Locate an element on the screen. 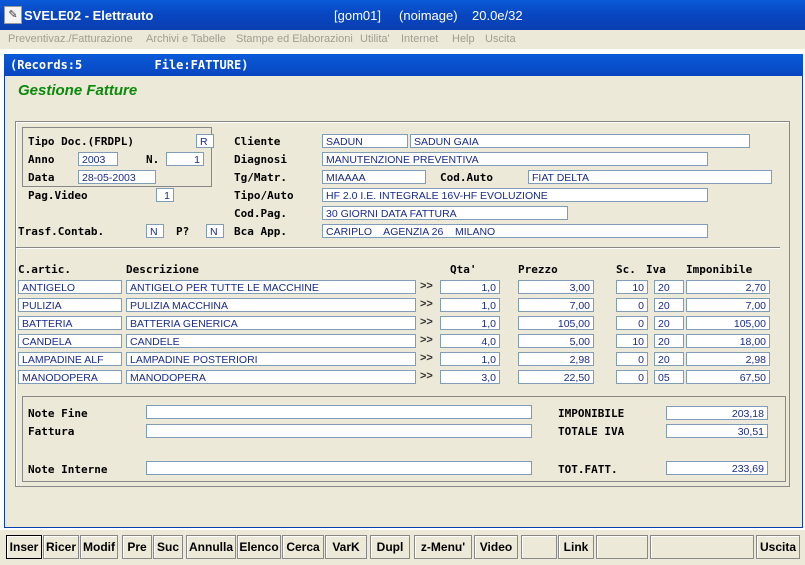 The image size is (805, 565). col-header-code: C.artic. is located at coordinates (44, 269).